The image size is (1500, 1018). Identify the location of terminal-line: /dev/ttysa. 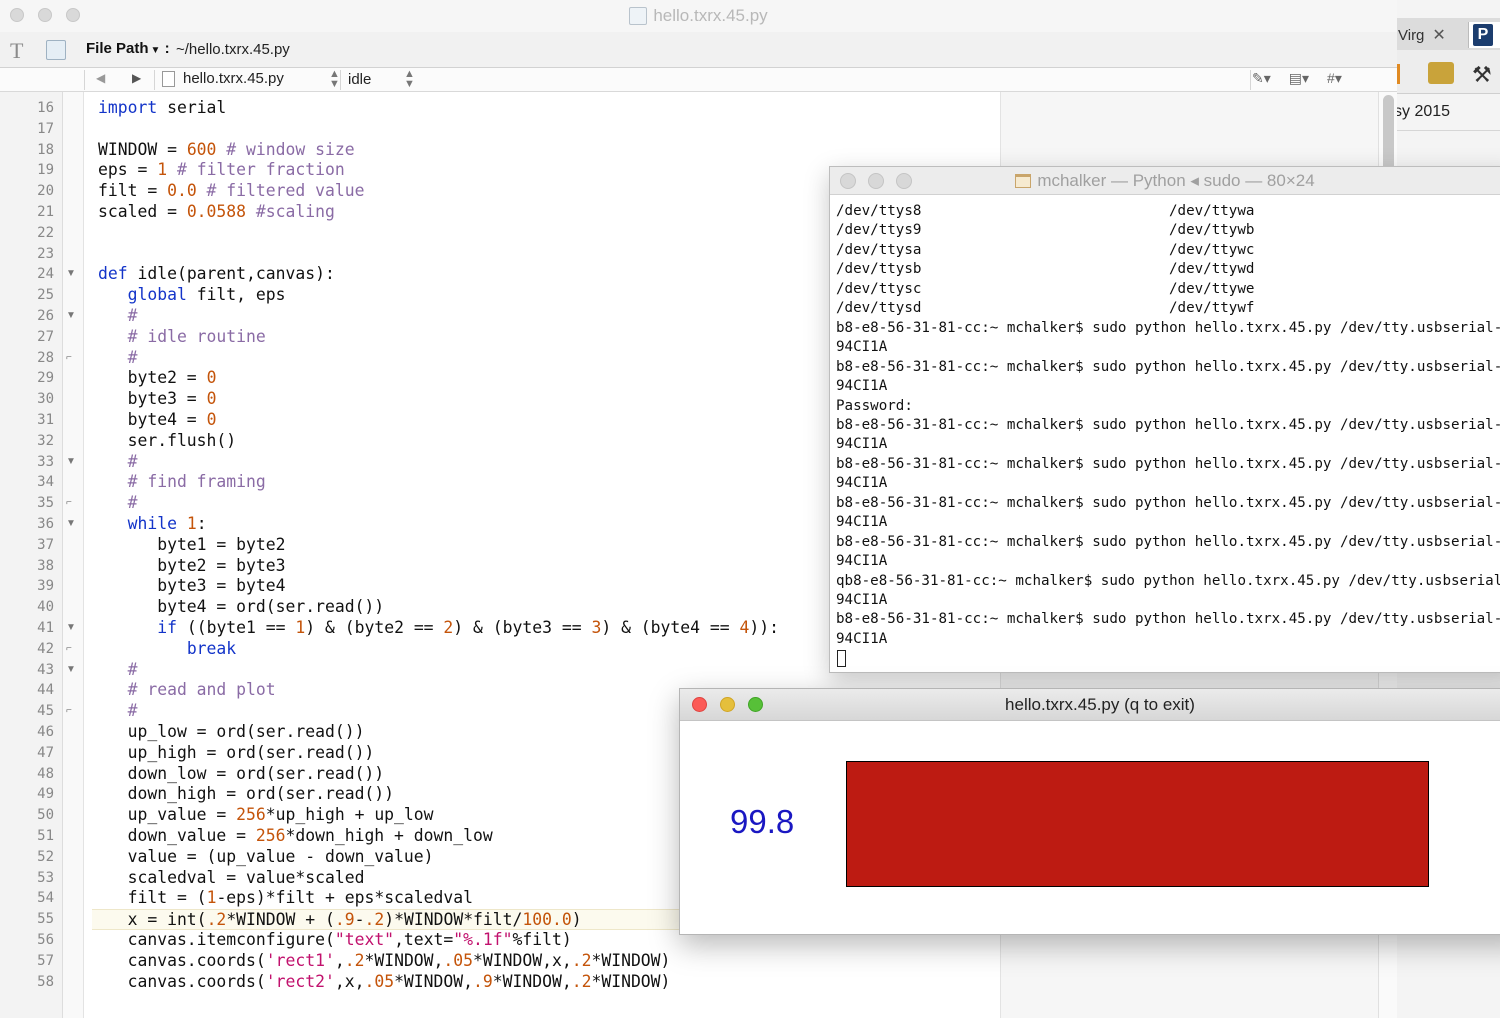
(879, 249).